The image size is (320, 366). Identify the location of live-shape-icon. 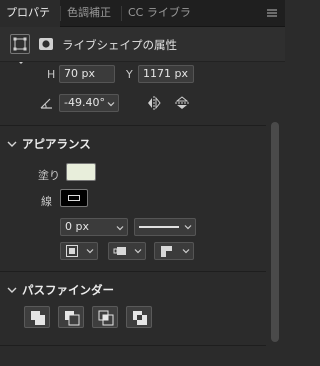
(46, 44).